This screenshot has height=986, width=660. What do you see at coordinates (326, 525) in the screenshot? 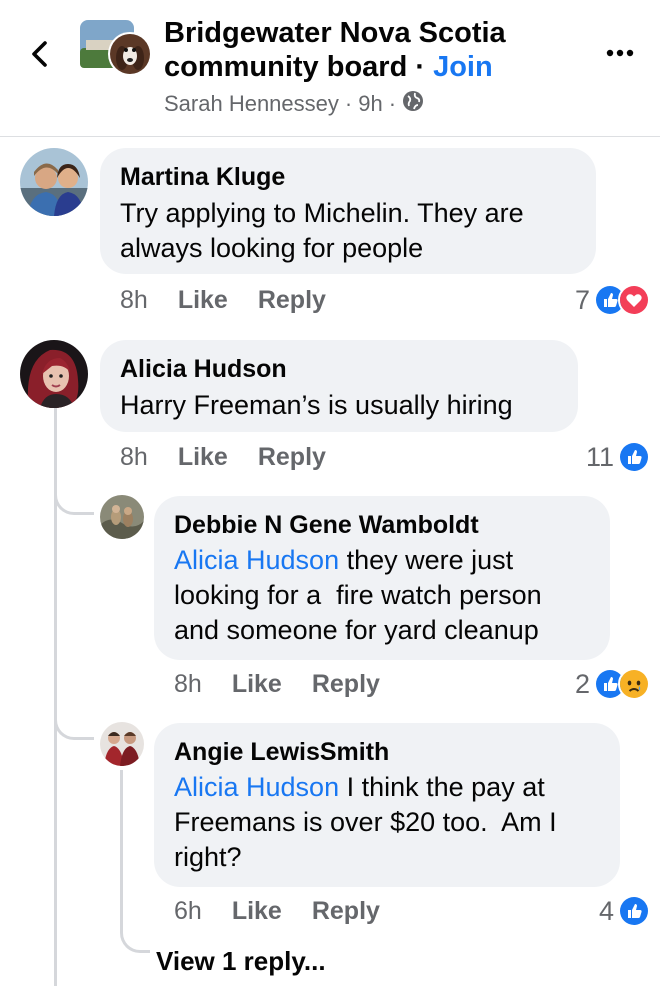
I see `reply-author: Debbie N Gene Wamboldt` at bounding box center [326, 525].